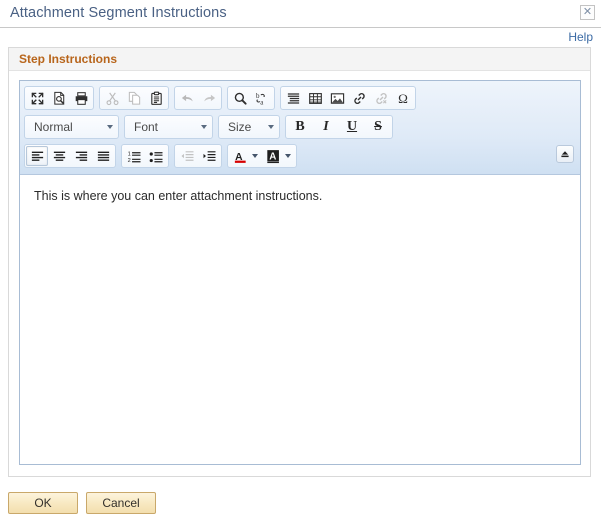 The image size is (601, 524). I want to click on font-family-value: Font, so click(146, 127).